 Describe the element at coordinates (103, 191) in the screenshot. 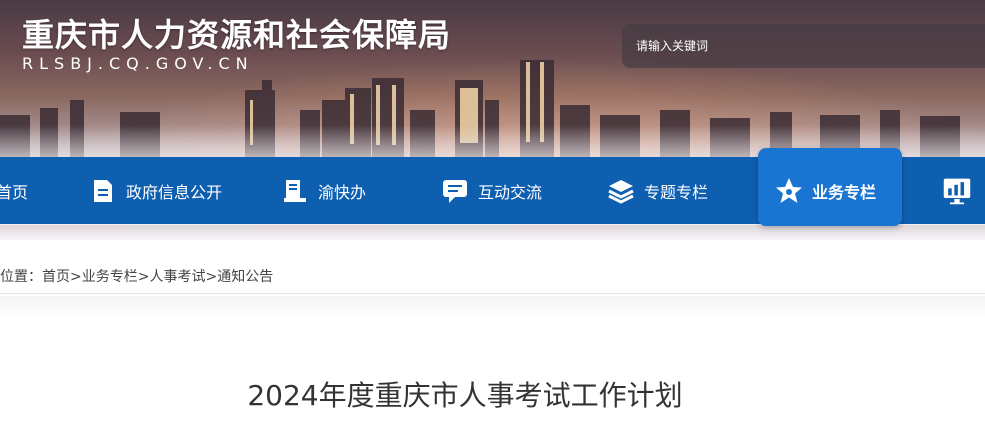

I see `document-icon` at that location.